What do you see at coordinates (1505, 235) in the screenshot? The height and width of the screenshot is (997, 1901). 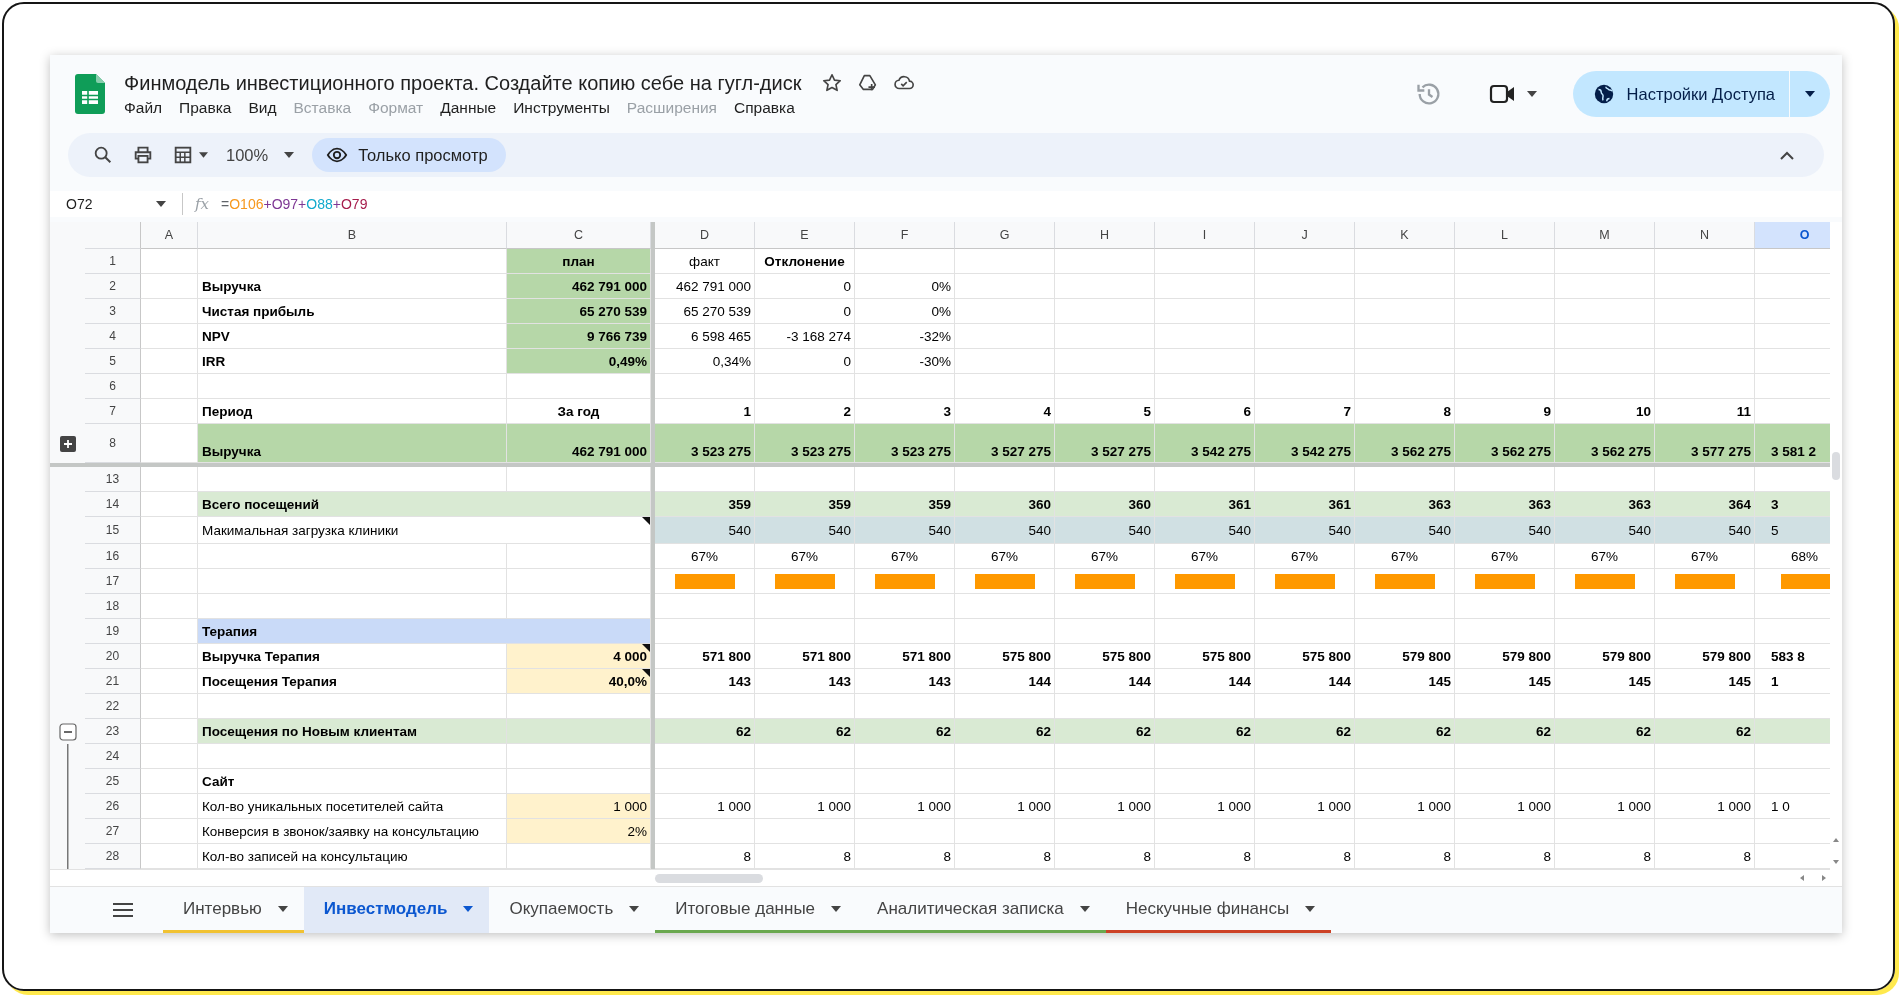 I see `column-header: L` at bounding box center [1505, 235].